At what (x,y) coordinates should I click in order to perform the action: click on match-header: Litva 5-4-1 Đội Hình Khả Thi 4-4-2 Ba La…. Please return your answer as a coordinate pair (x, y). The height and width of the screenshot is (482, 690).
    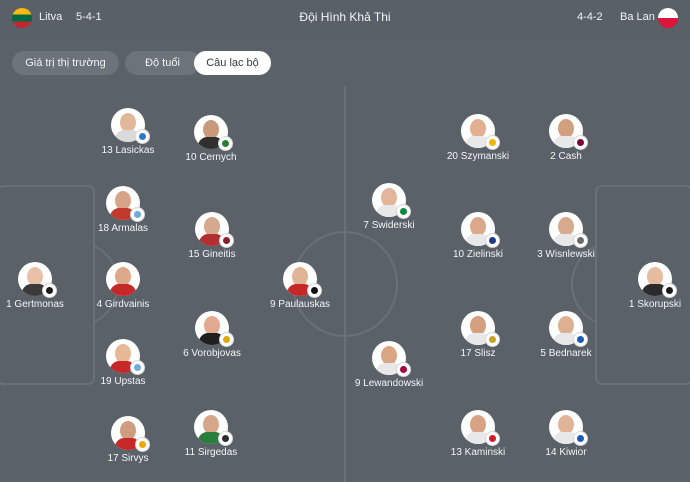
    Looking at the image, I should click on (345, 19).